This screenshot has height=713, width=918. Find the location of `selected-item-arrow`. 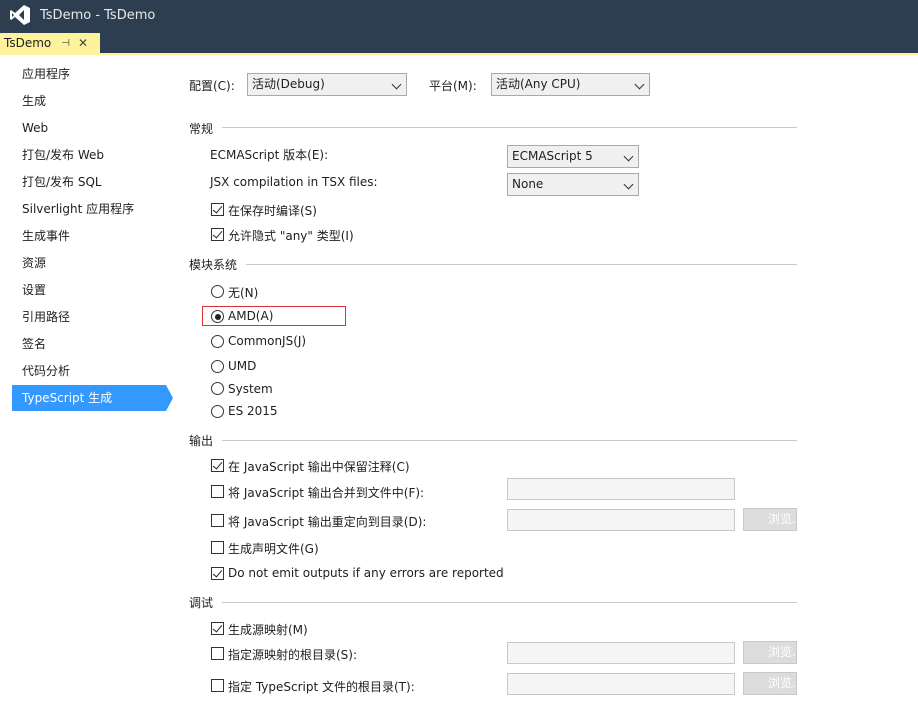

selected-item-arrow is located at coordinates (169, 398).